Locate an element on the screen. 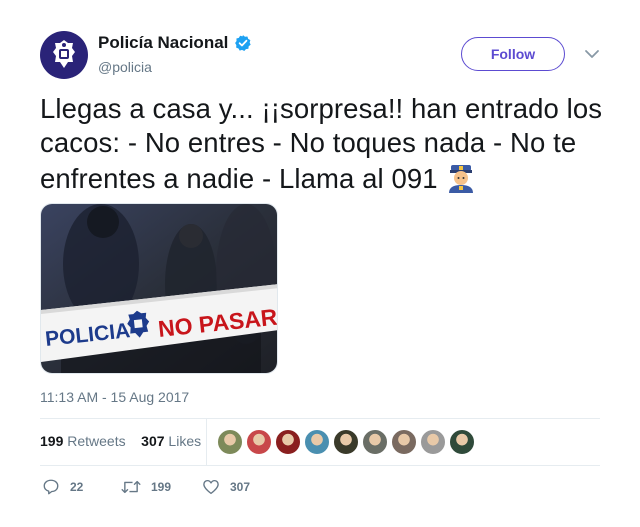  display-name-text: Policía Nacional is located at coordinates (163, 42).